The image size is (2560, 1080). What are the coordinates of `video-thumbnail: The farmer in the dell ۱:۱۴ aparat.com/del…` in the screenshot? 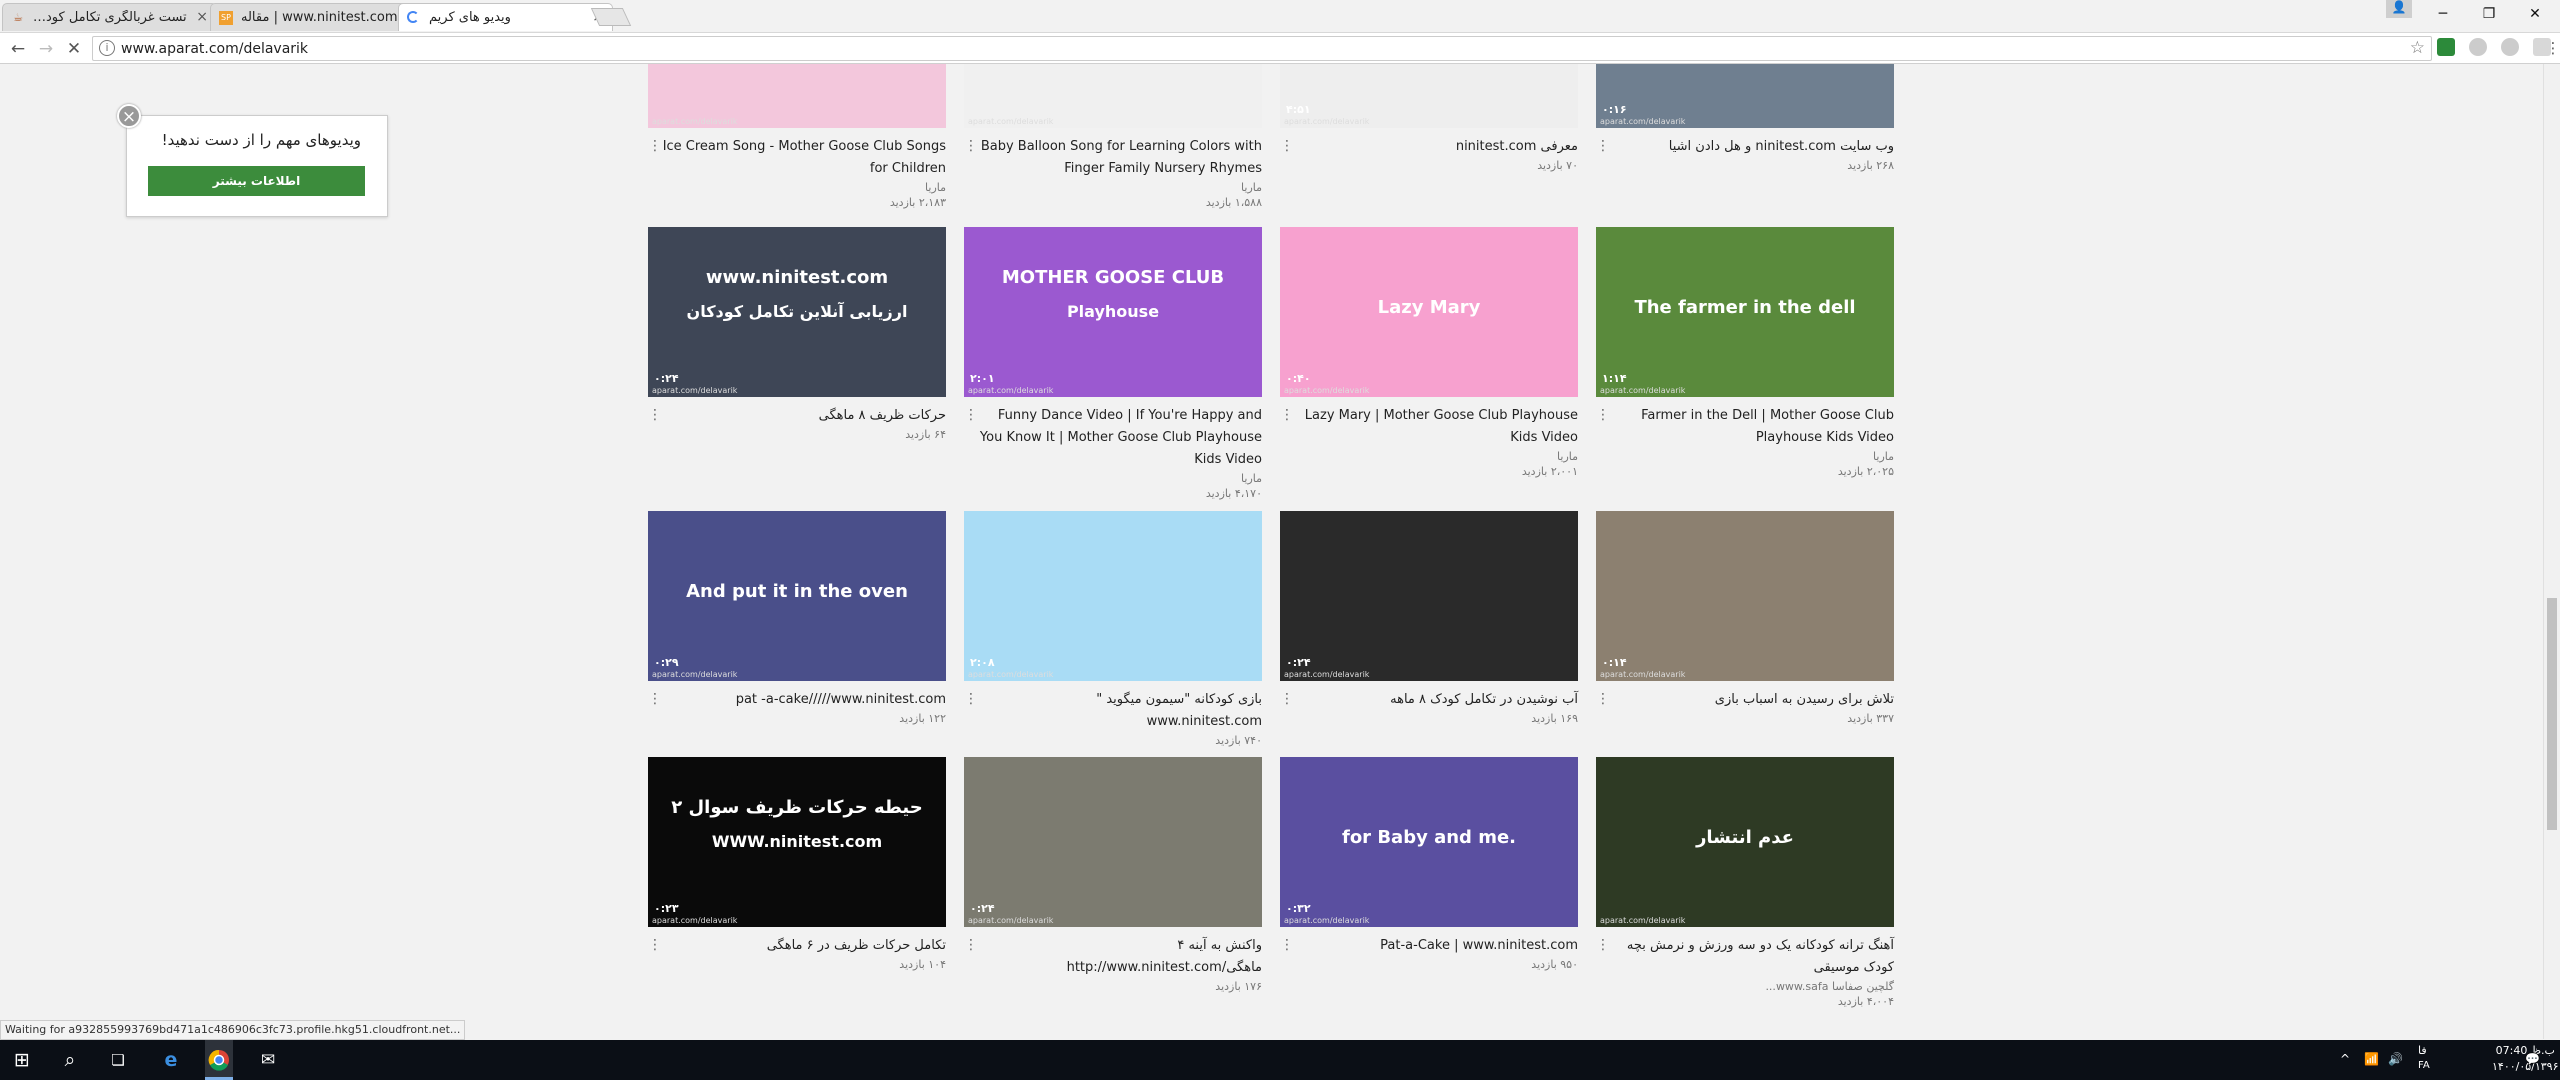 It's located at (1745, 312).